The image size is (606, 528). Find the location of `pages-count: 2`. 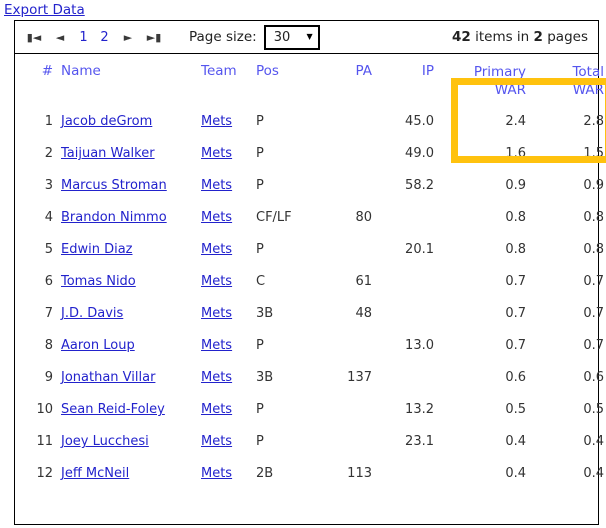

pages-count: 2 is located at coordinates (538, 37).